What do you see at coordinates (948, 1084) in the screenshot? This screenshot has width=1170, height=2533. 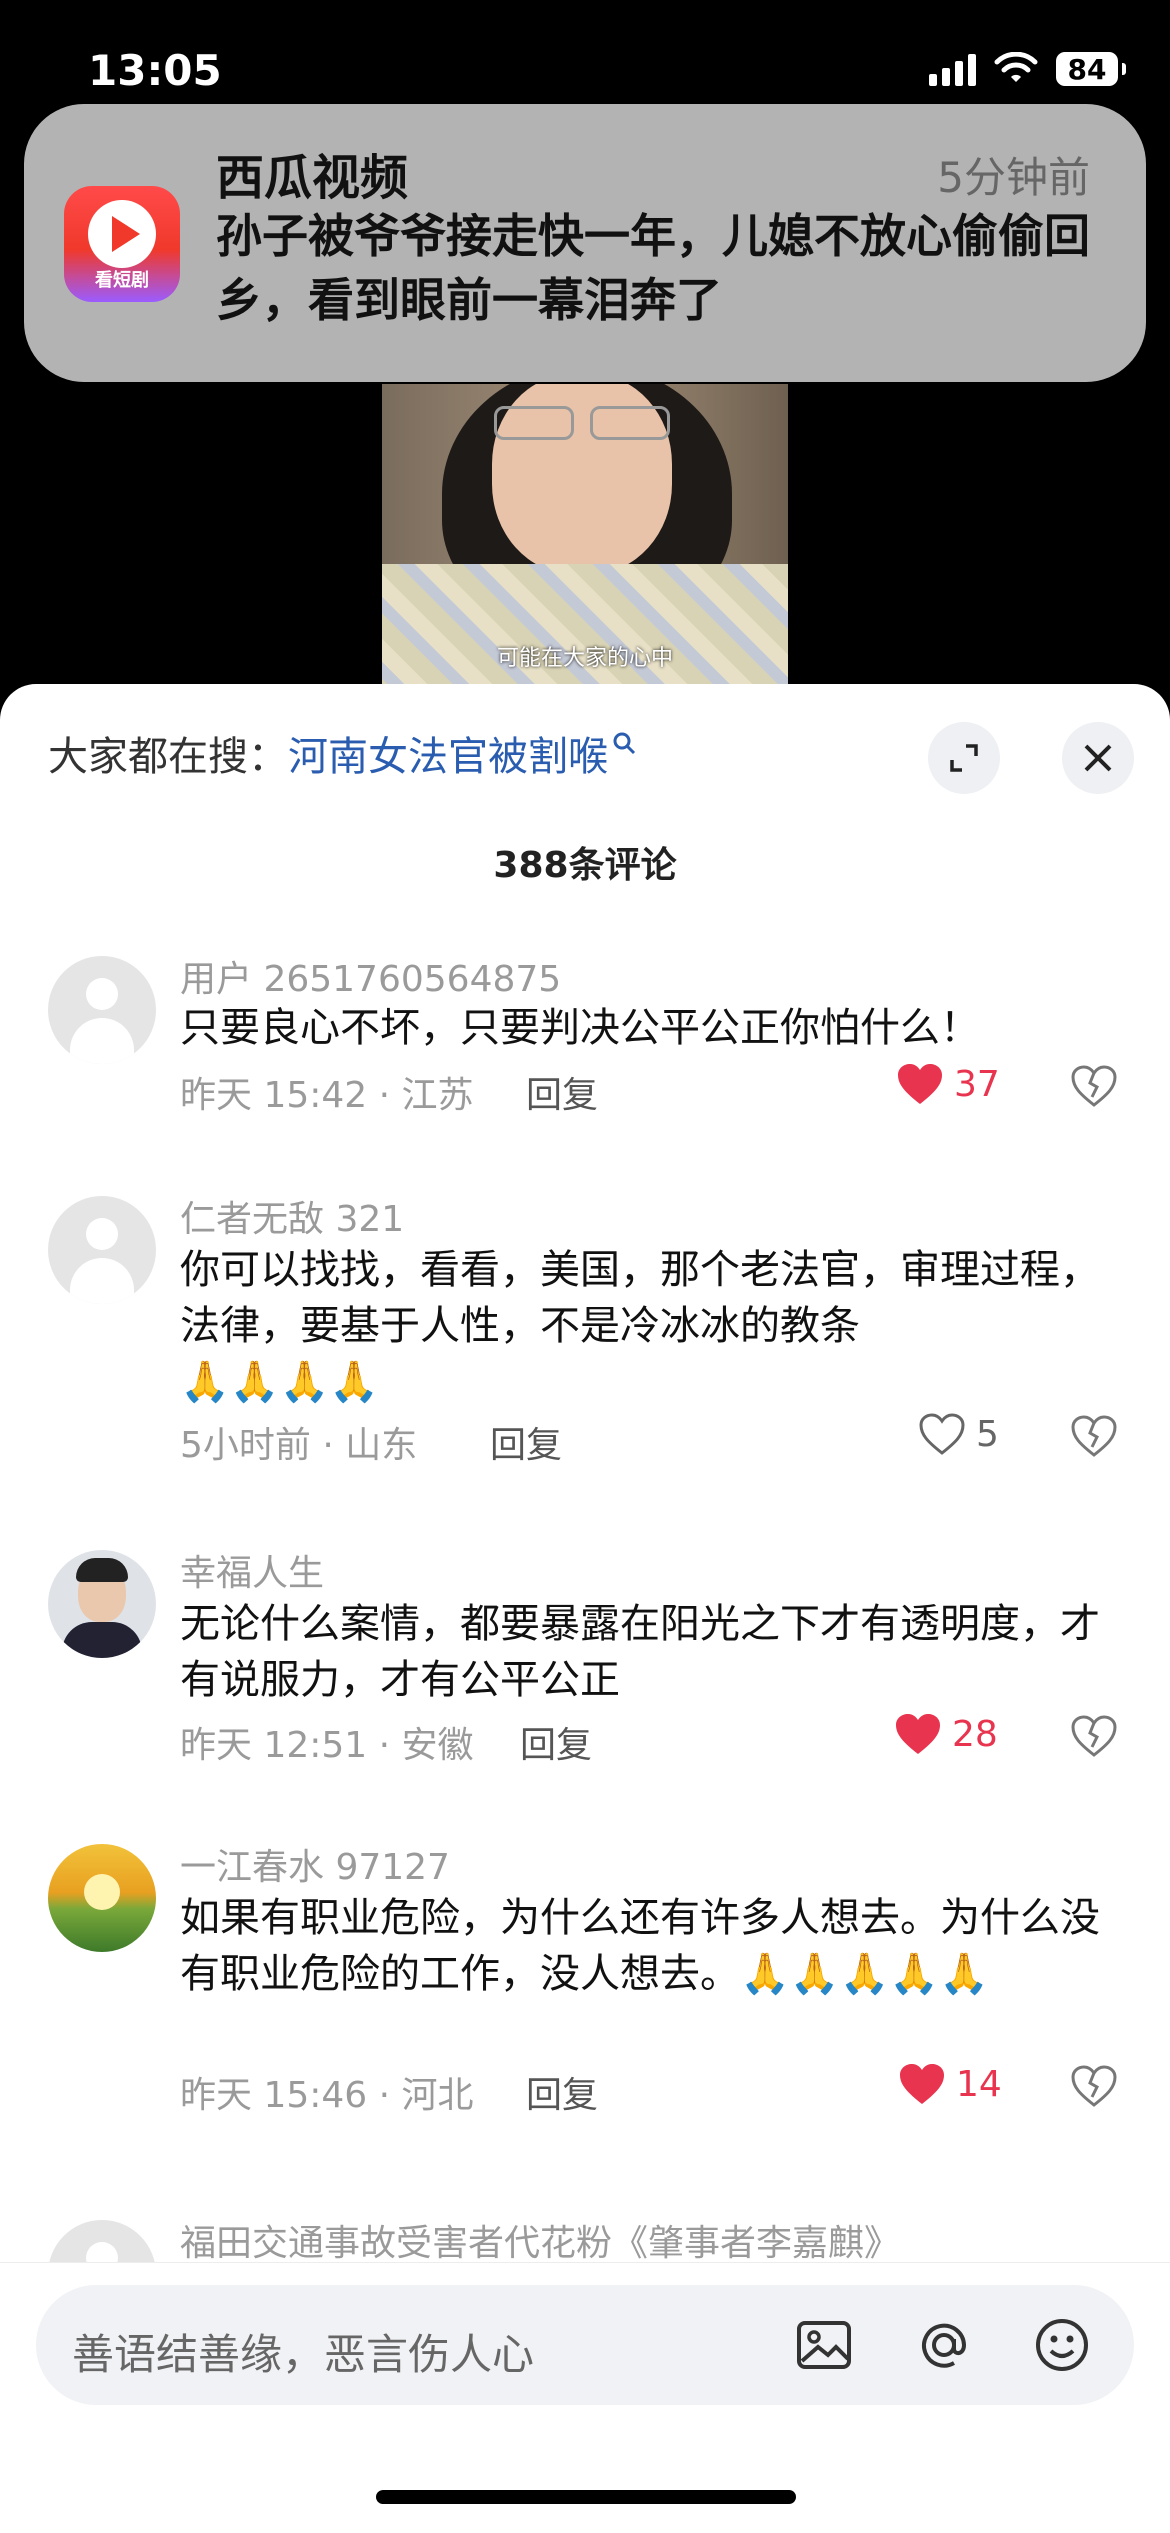 I see `like-button: 37` at bounding box center [948, 1084].